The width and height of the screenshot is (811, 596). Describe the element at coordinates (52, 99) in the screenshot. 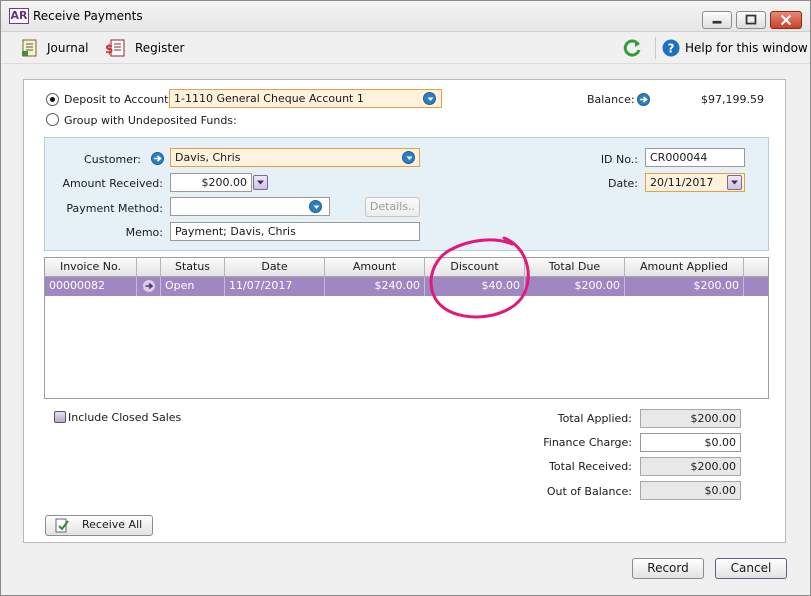

I see `deposit-to-account-radio` at that location.